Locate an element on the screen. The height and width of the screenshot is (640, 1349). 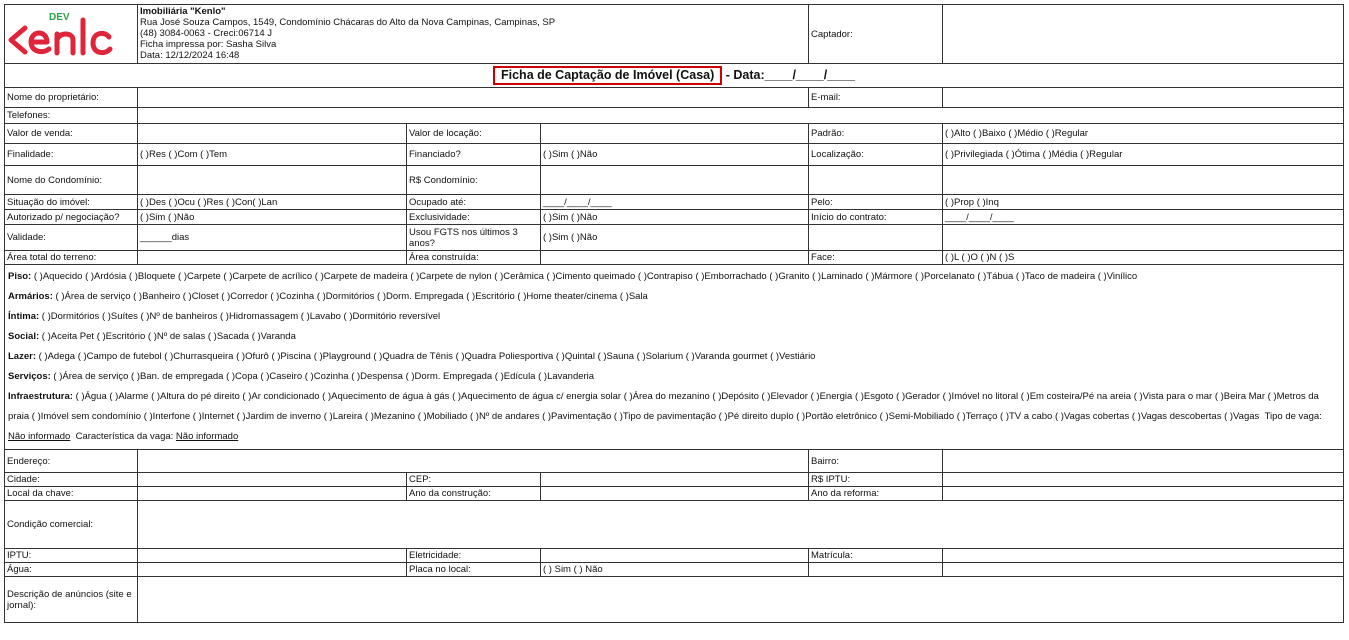
standard-label: Padrão: is located at coordinates (876, 133).